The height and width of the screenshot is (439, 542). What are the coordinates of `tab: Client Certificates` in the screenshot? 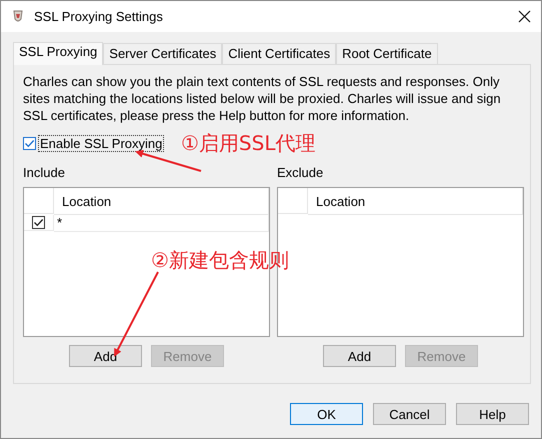 It's located at (279, 53).